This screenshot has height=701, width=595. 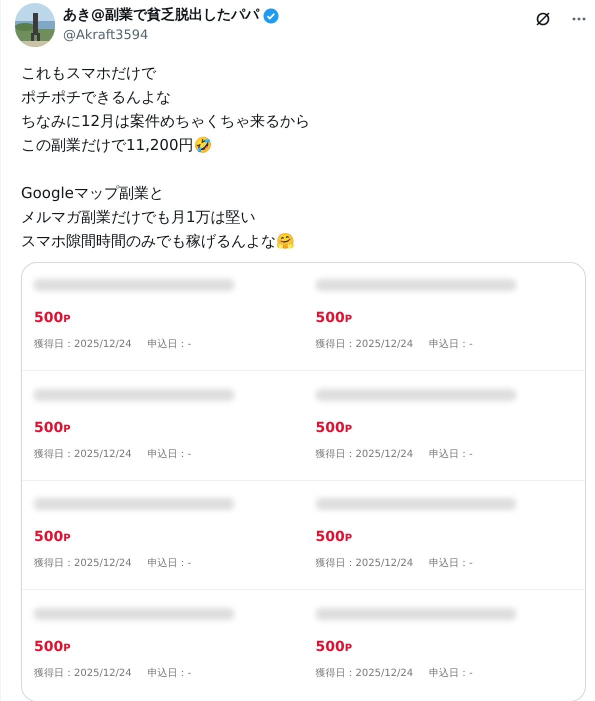 What do you see at coordinates (158, 217) in the screenshot?
I see `post-text: Googleマップ副業と メルマガ副業だけでも月1万は堅い スマホ隙間時間のみでも稼げるんよな🤗` at bounding box center [158, 217].